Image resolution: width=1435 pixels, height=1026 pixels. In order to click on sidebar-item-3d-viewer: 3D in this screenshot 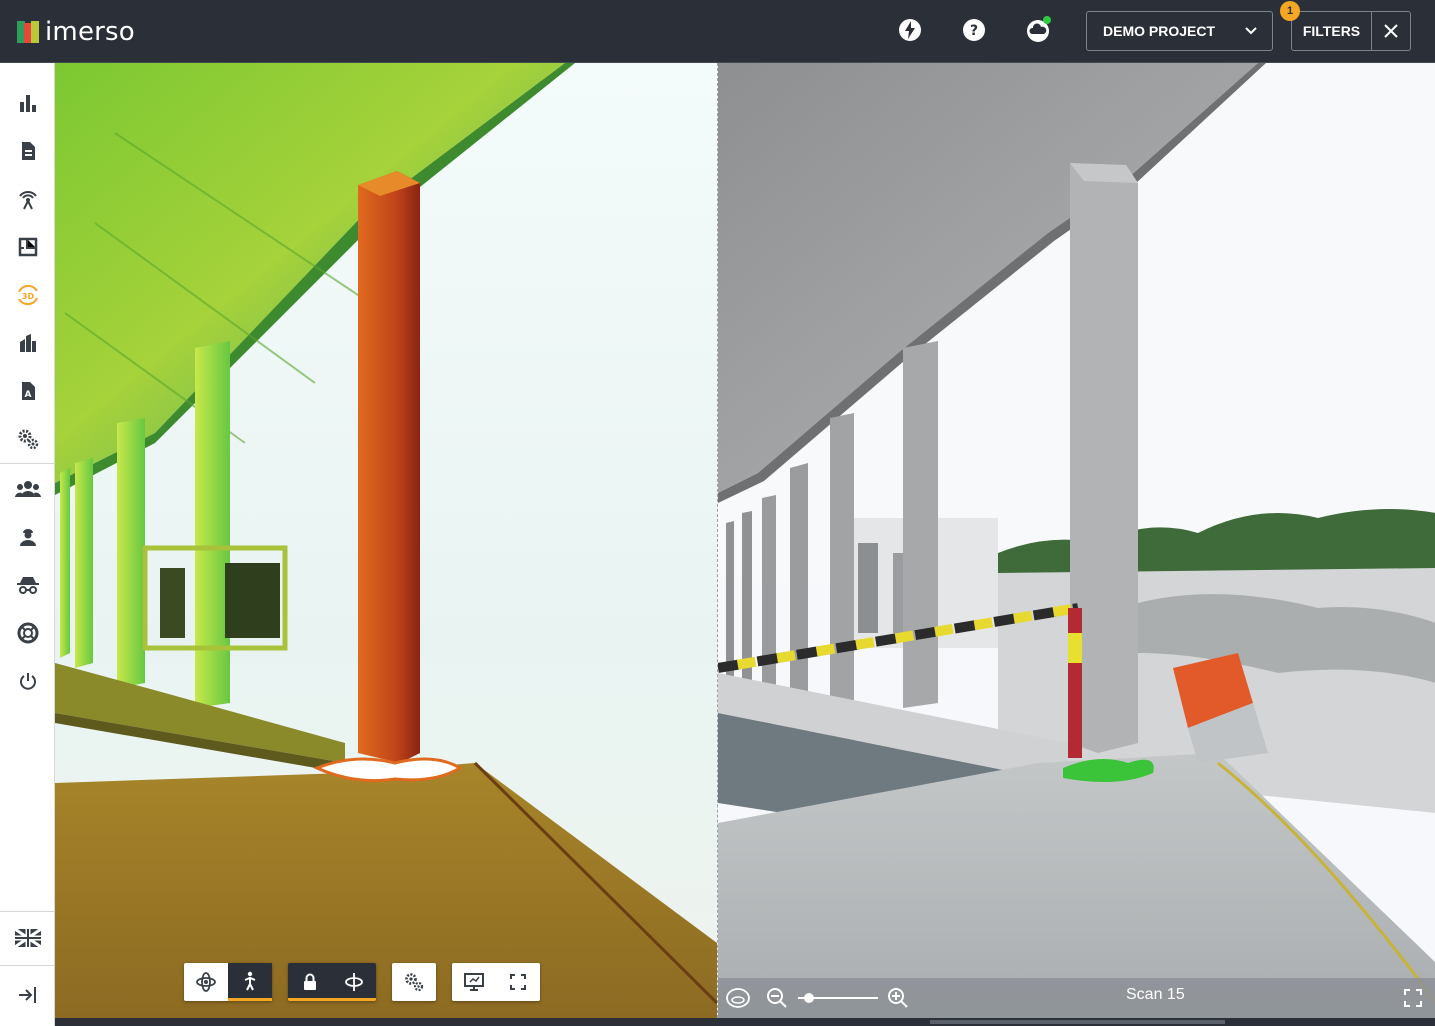, I will do `click(27, 295)`.